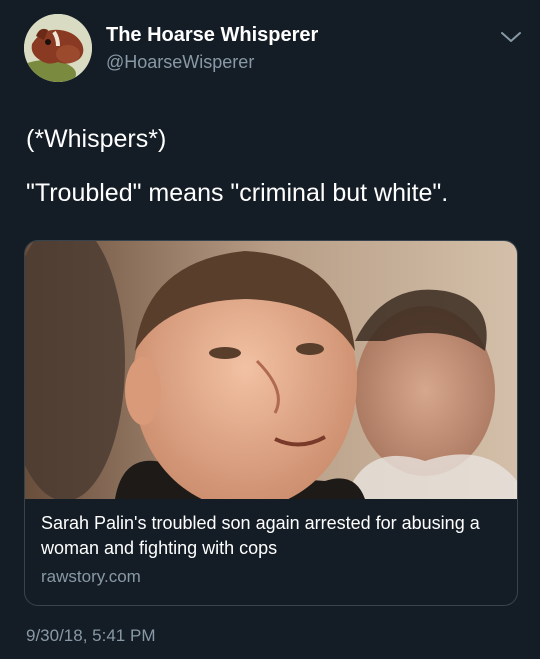  What do you see at coordinates (237, 193) in the screenshot?
I see `tweet-line: "Troubled" means "criminal but white".` at bounding box center [237, 193].